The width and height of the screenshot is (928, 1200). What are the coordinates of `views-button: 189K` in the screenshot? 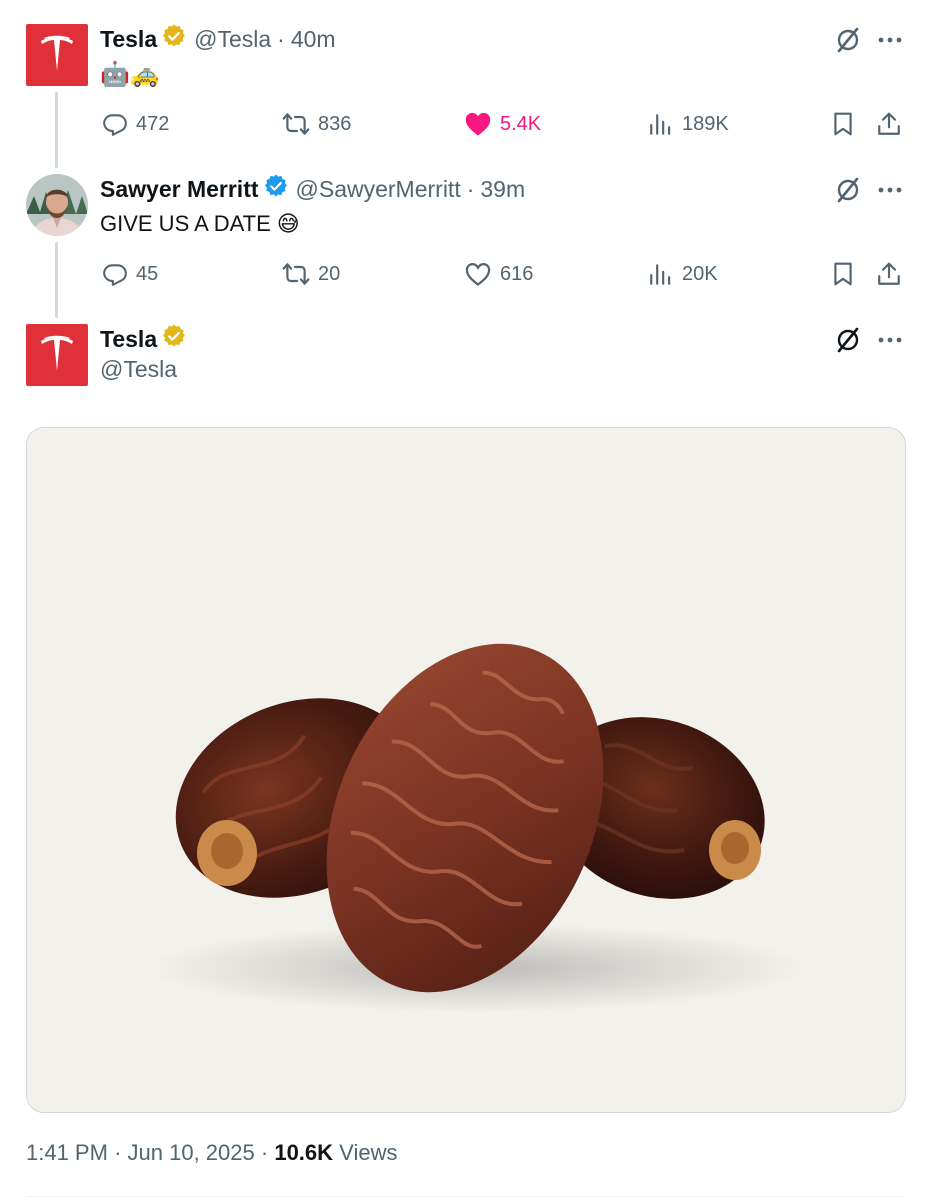 It's located at (688, 124).